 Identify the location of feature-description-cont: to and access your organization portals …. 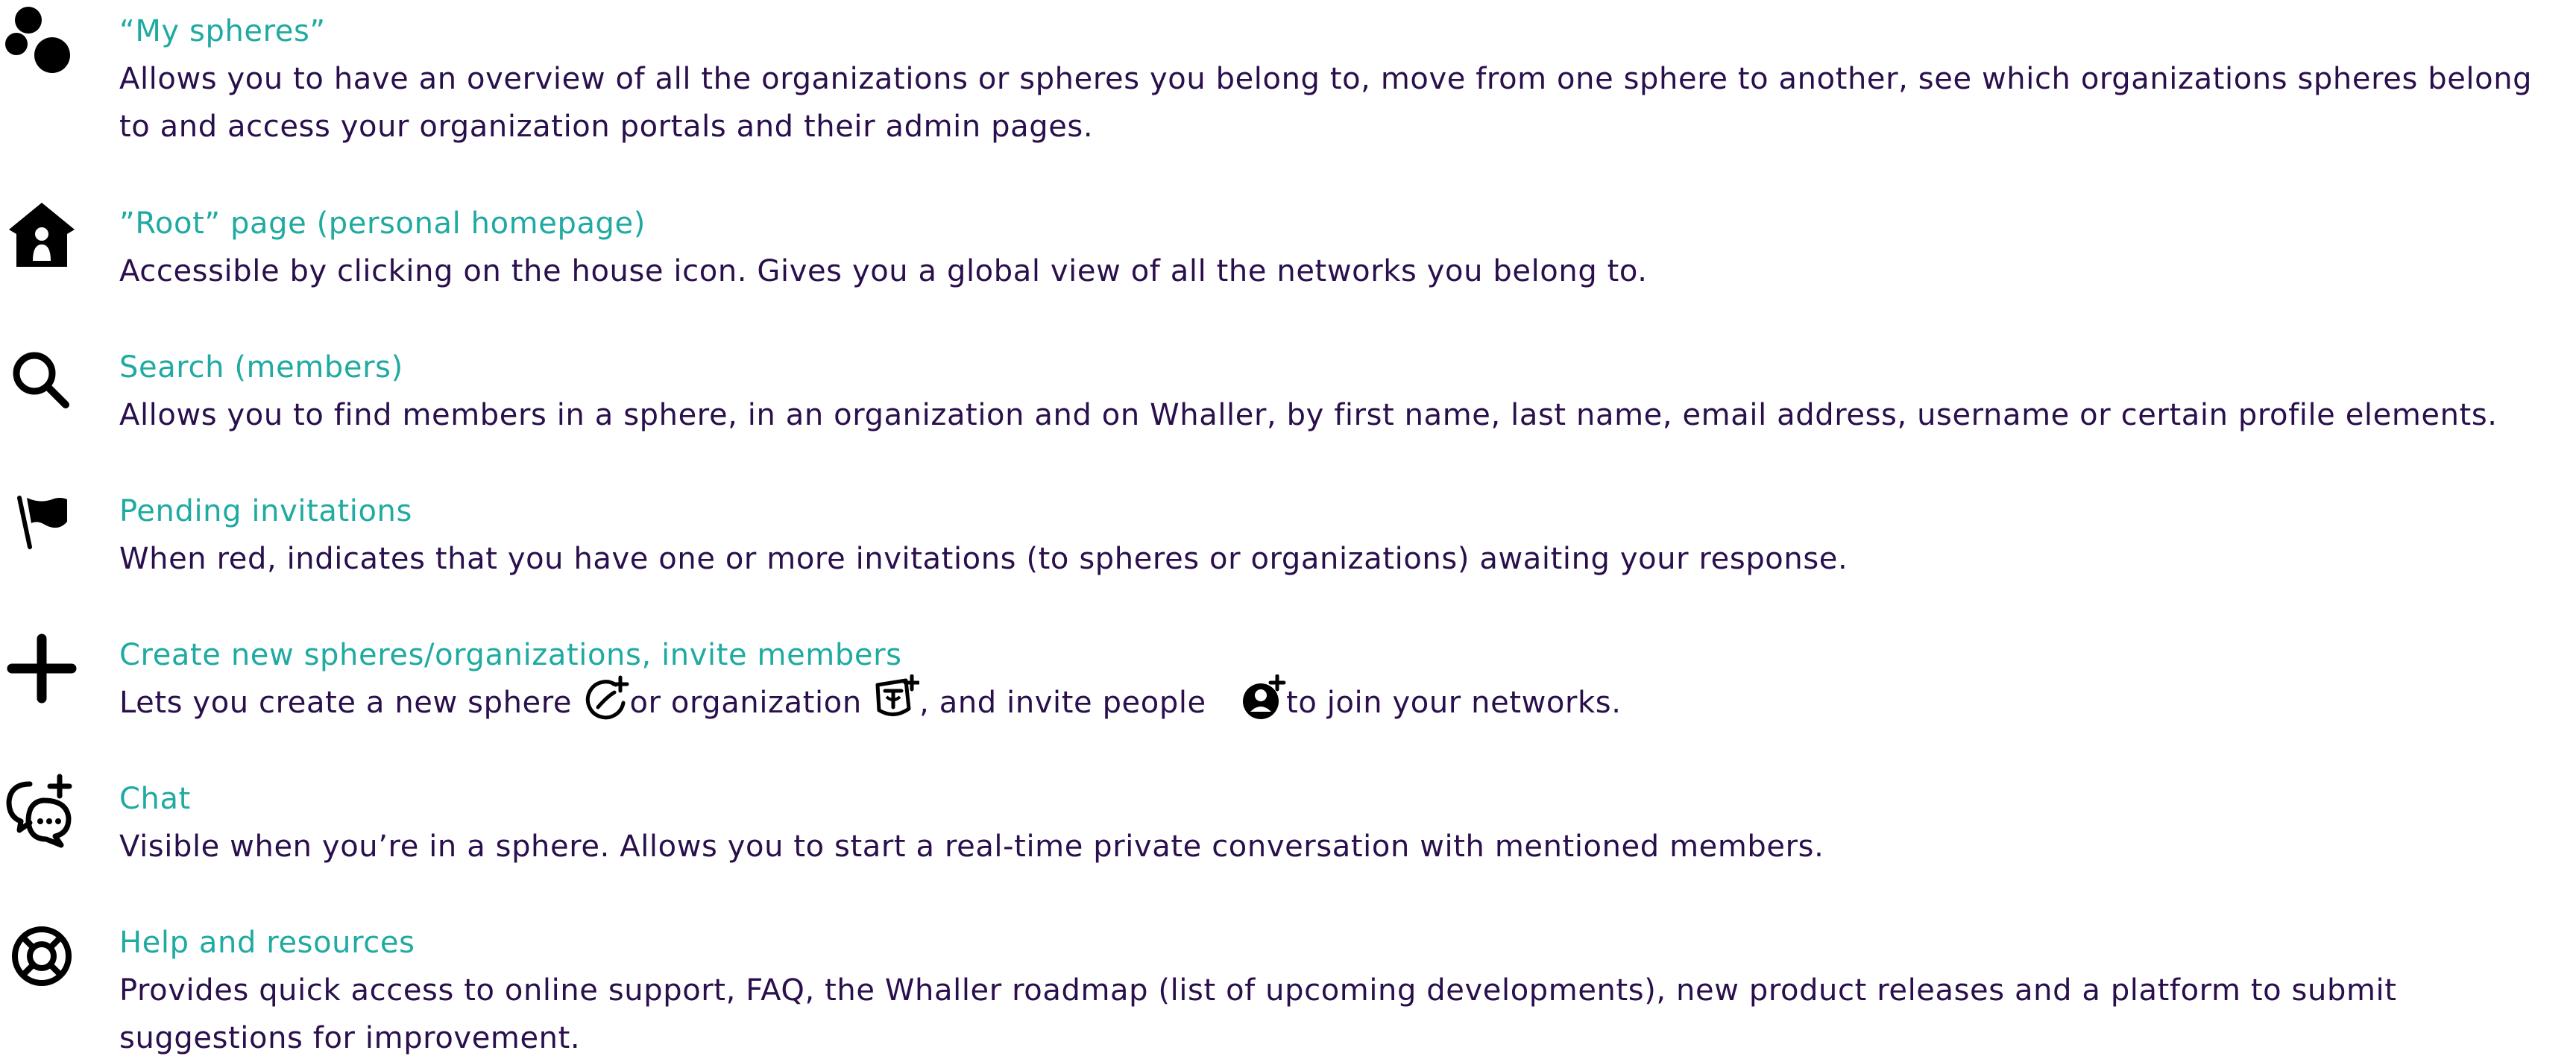
(606, 127).